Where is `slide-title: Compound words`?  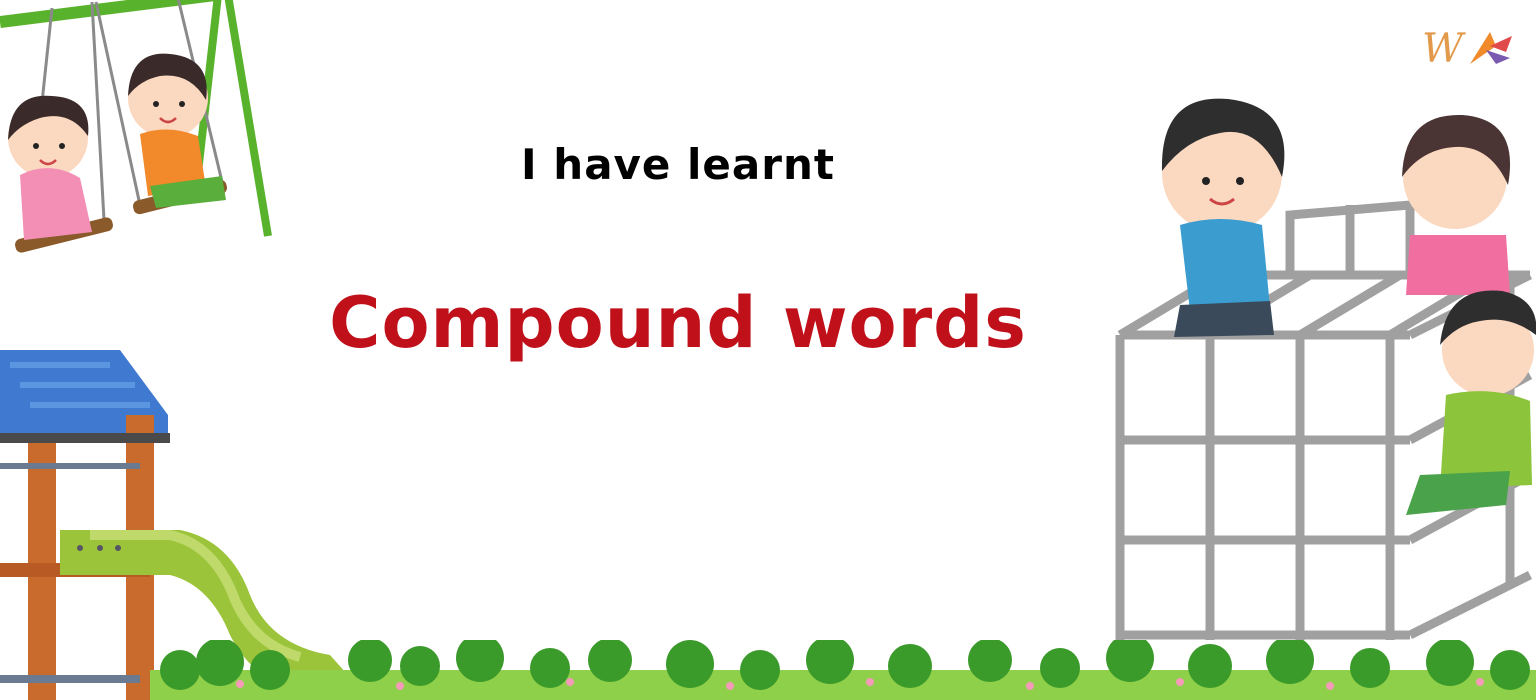 slide-title: Compound words is located at coordinates (678, 323).